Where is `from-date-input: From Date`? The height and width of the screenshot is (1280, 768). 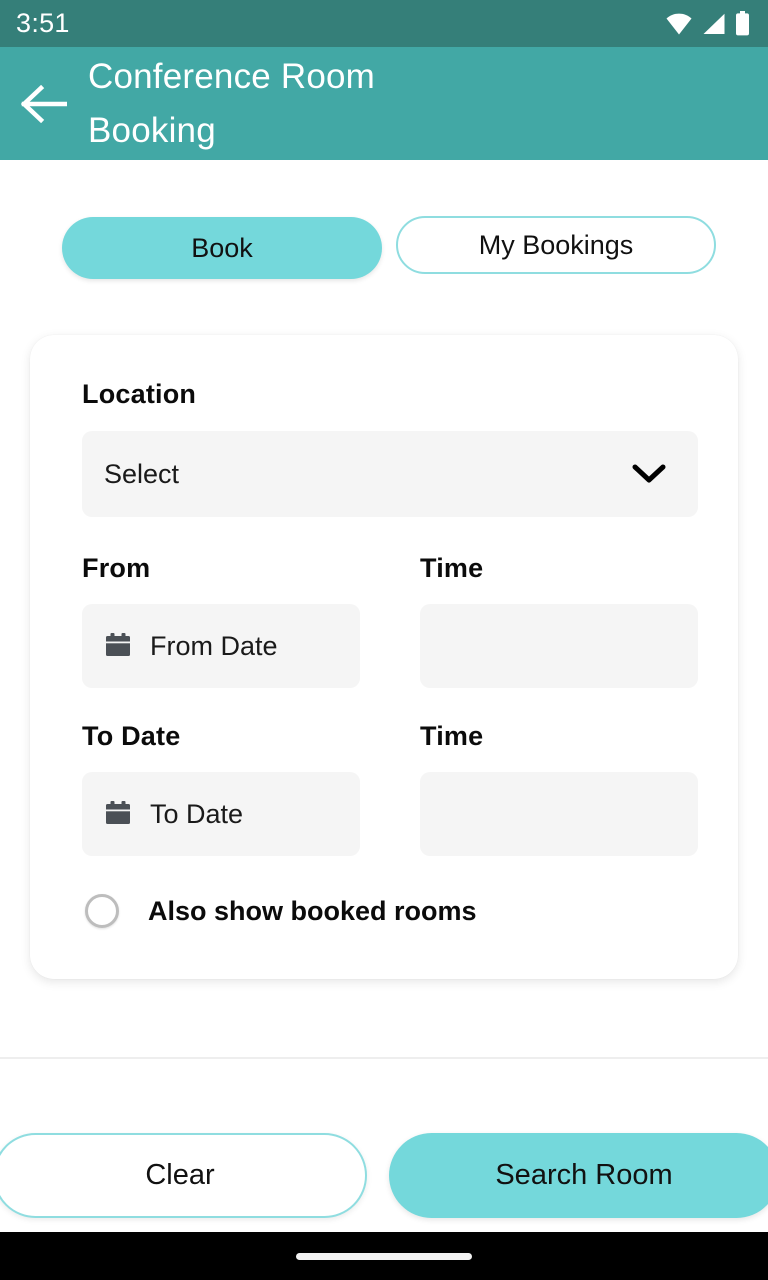
from-date-input: From Date is located at coordinates (221, 646).